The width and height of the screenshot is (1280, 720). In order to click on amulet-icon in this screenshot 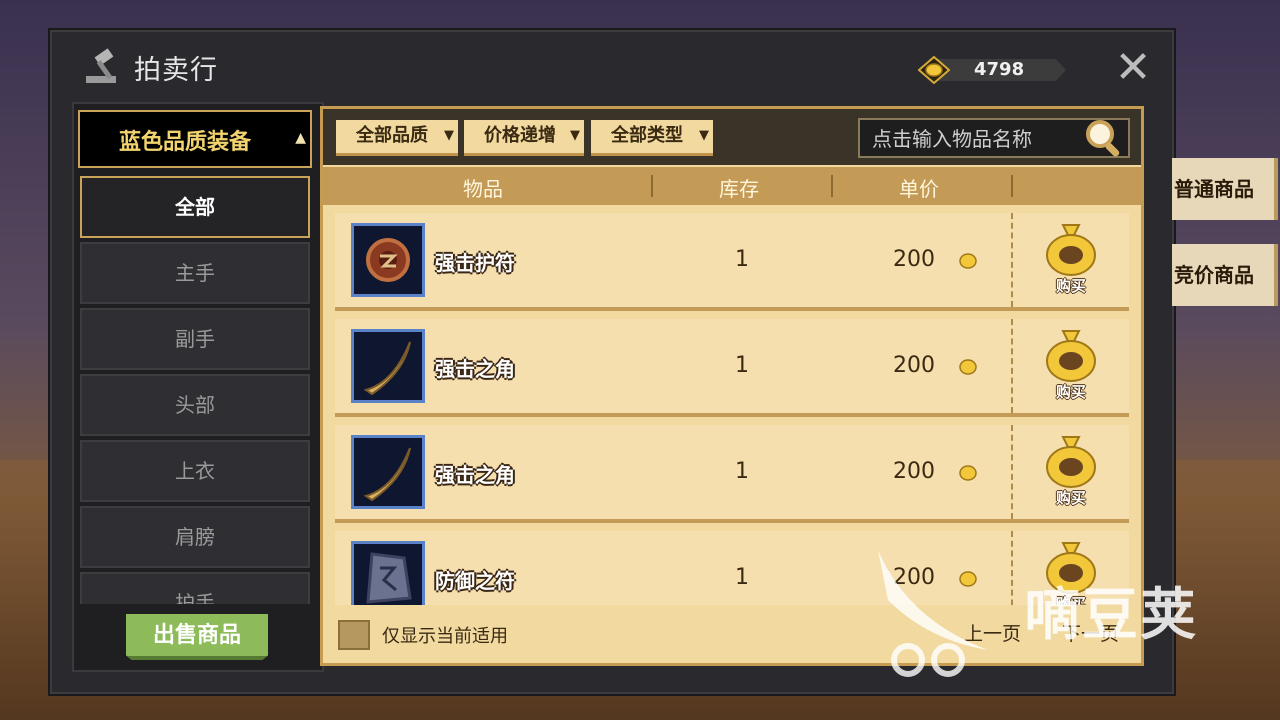, I will do `click(388, 260)`.